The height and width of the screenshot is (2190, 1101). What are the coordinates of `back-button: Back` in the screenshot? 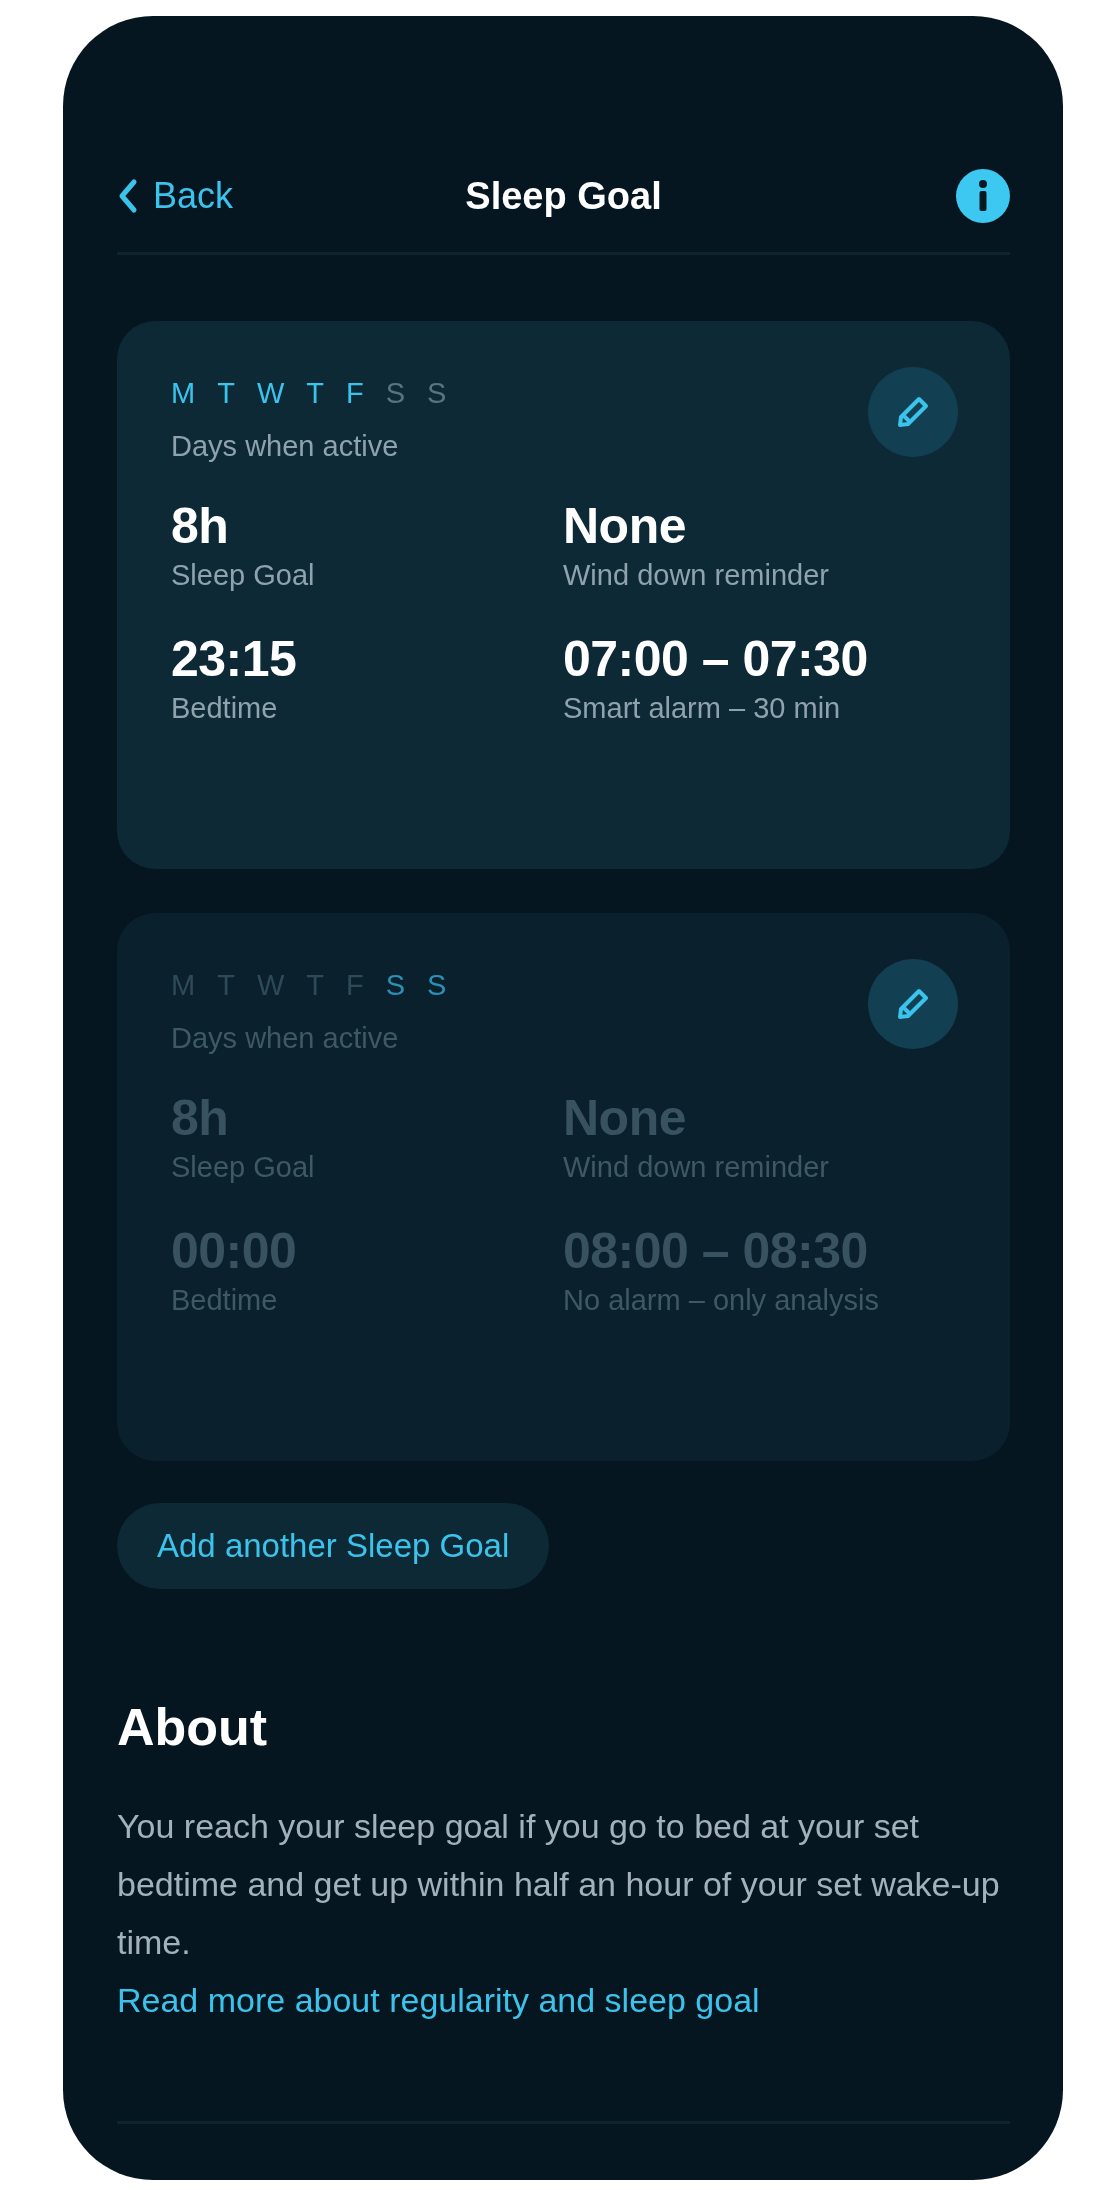 It's located at (175, 196).